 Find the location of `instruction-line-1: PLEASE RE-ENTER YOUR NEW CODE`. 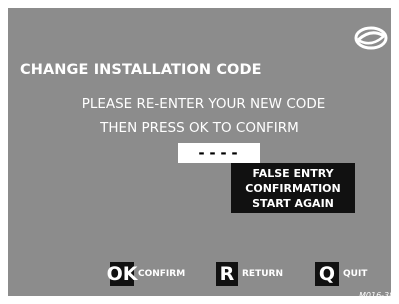

instruction-line-1: PLEASE RE-ENTER YOUR NEW CODE is located at coordinates (203, 104).